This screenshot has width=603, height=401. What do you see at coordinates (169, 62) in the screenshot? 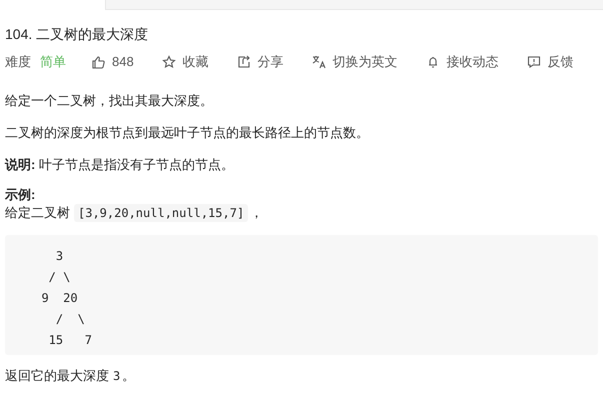
I see `star-icon` at bounding box center [169, 62].